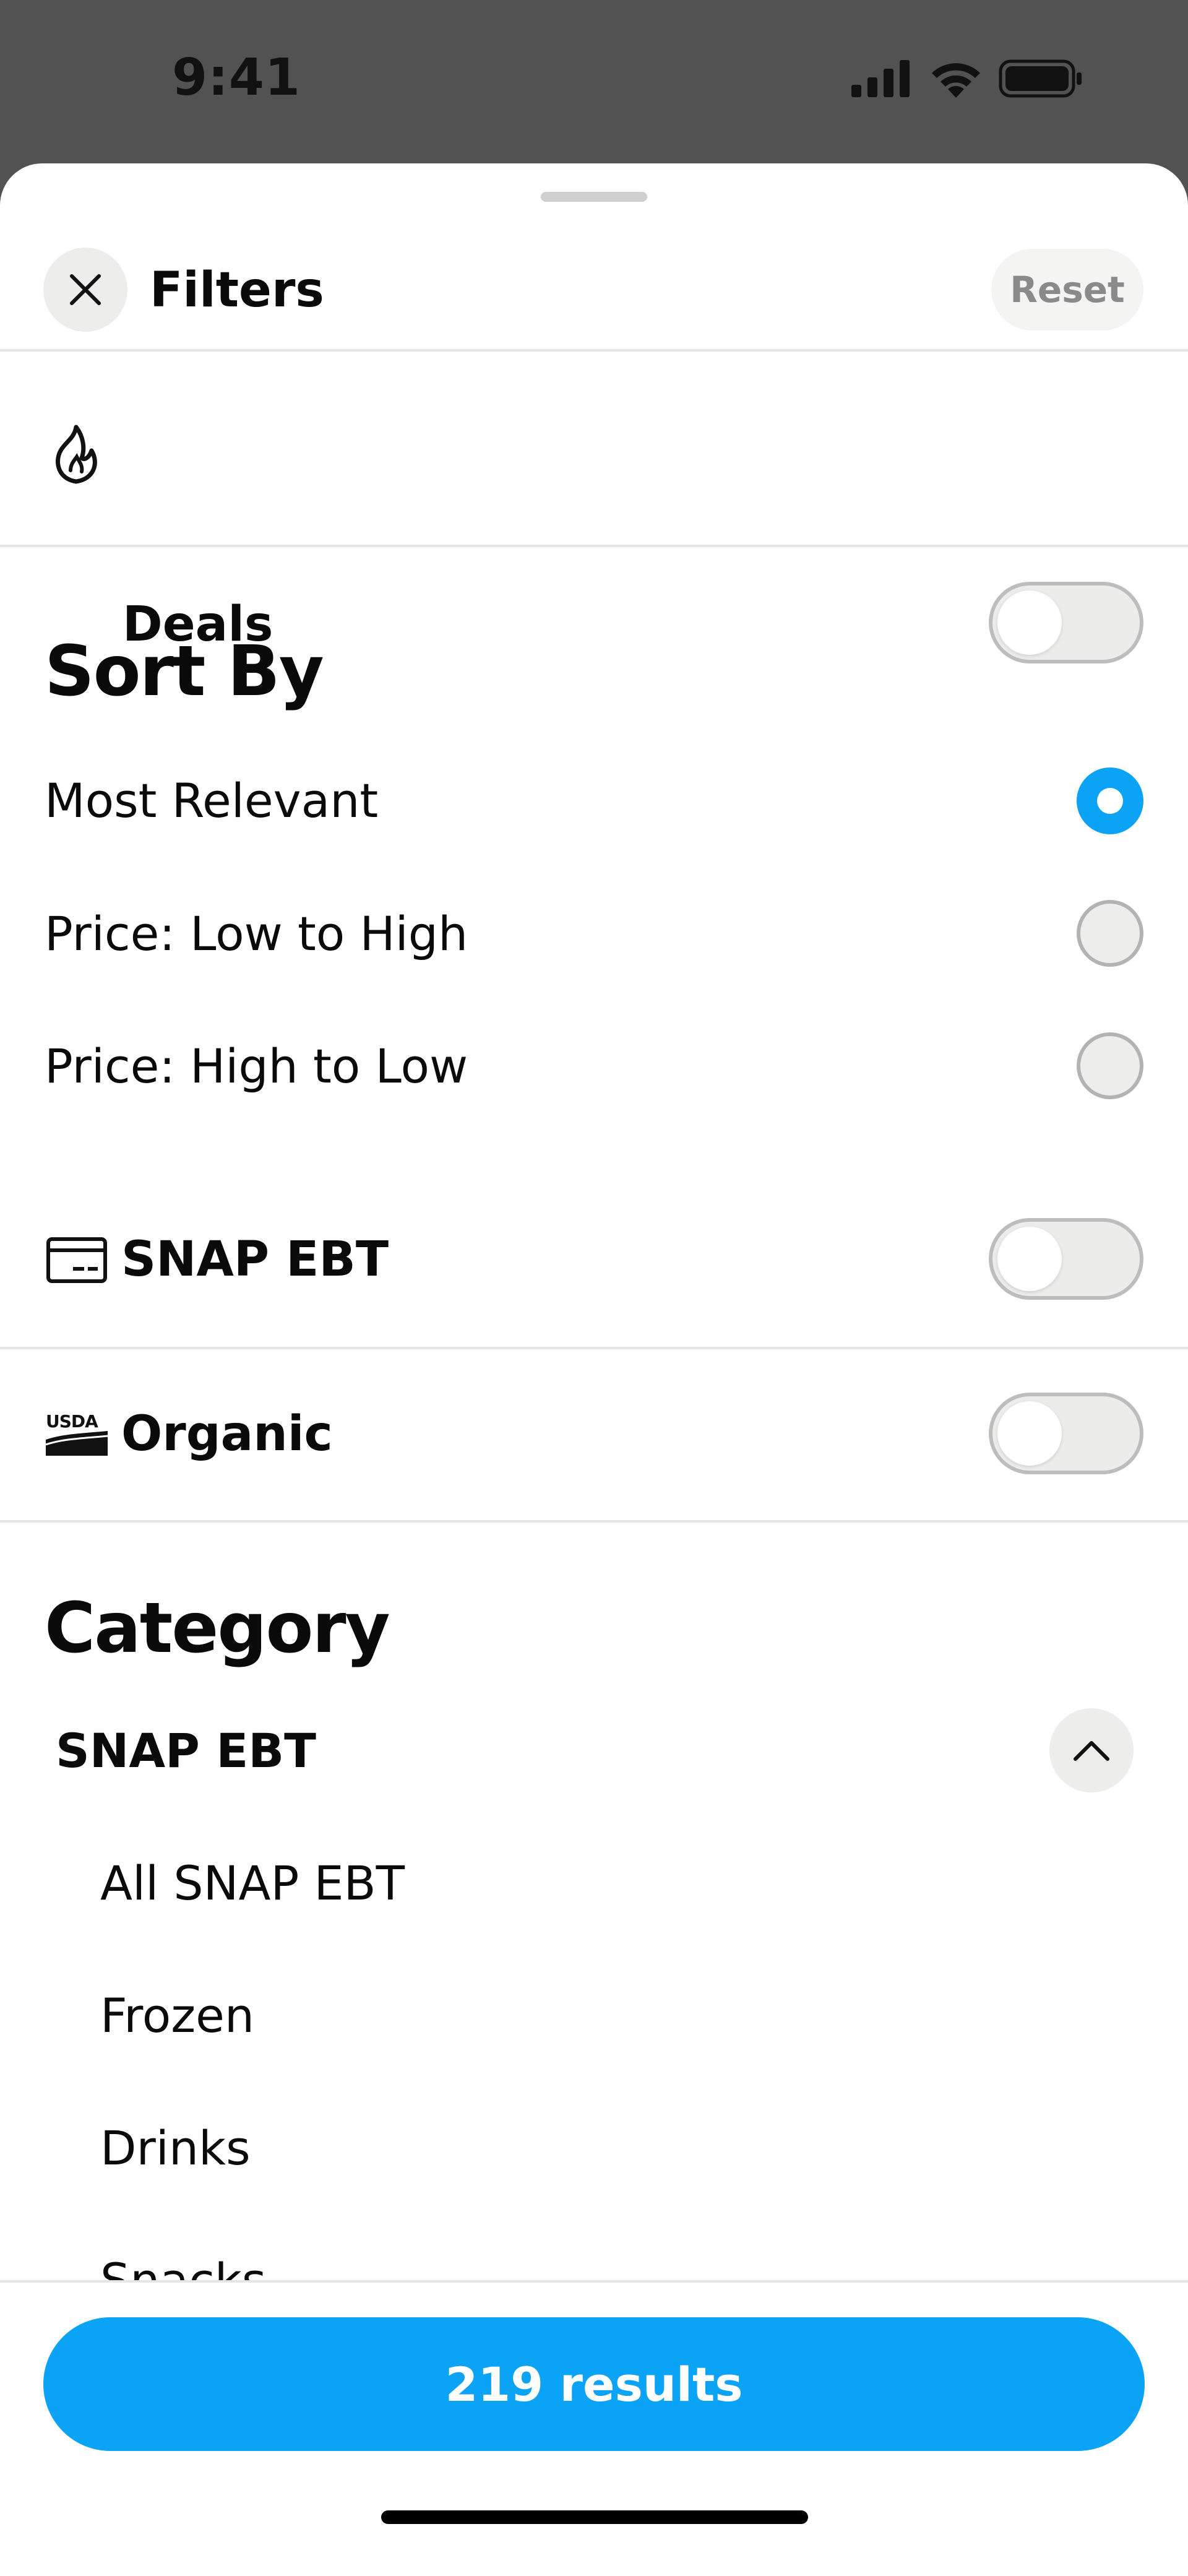  I want to click on close-button, so click(85, 290).